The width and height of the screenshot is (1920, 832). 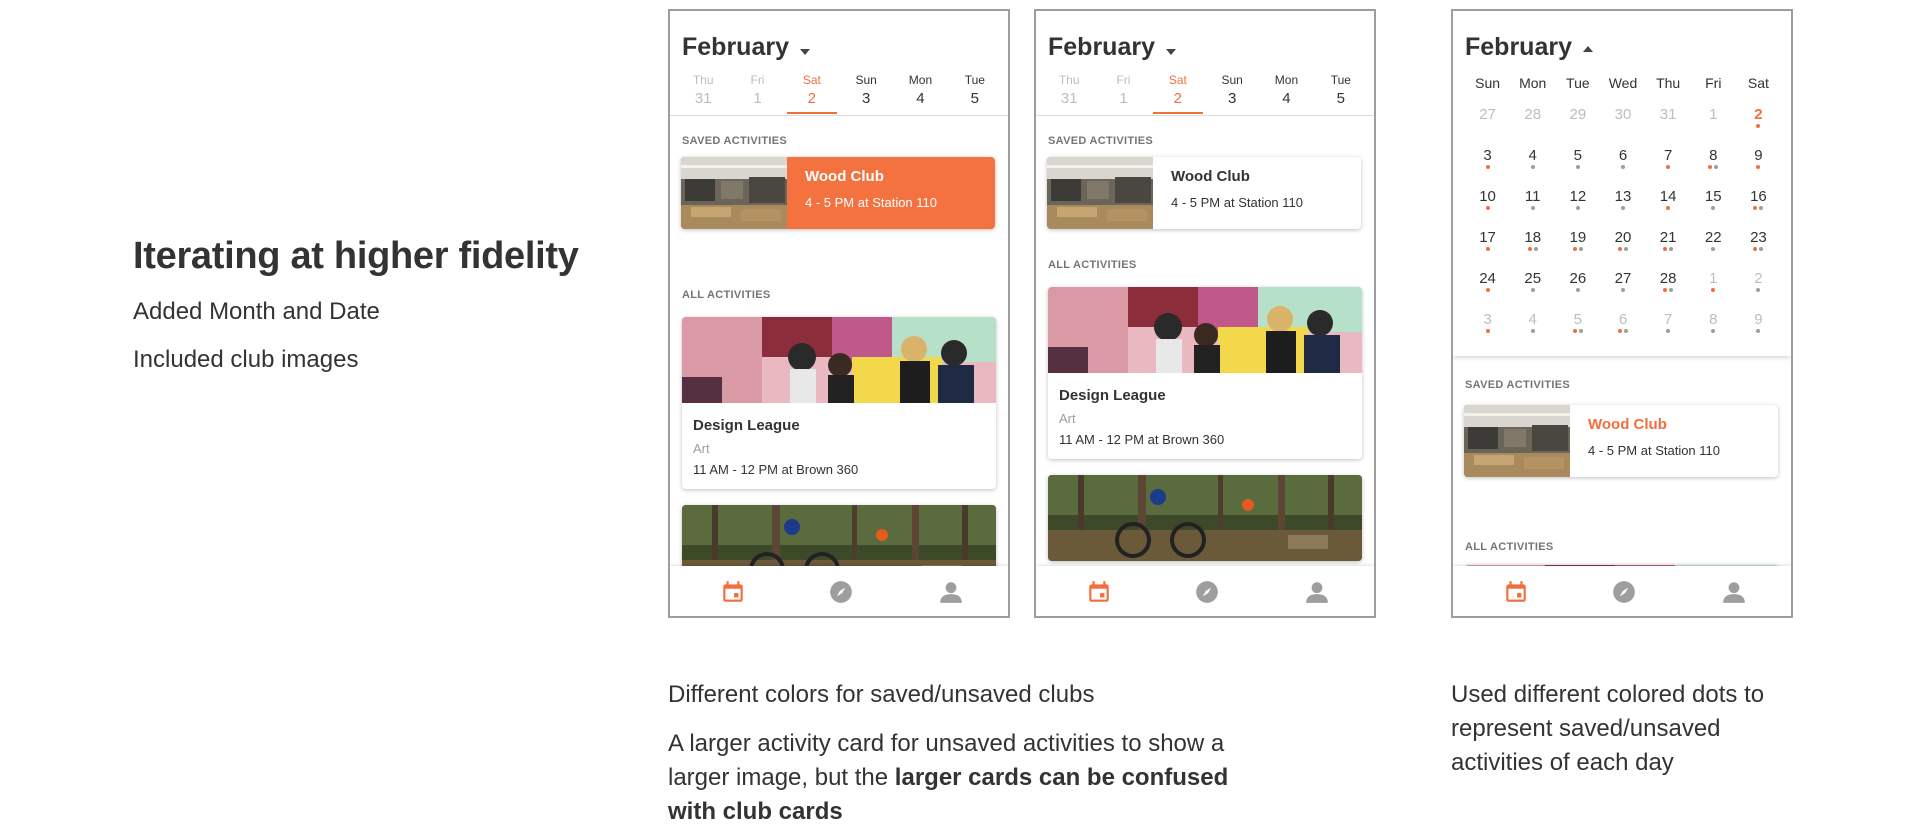 I want to click on calendar-day: 16, so click(x=1758, y=208).